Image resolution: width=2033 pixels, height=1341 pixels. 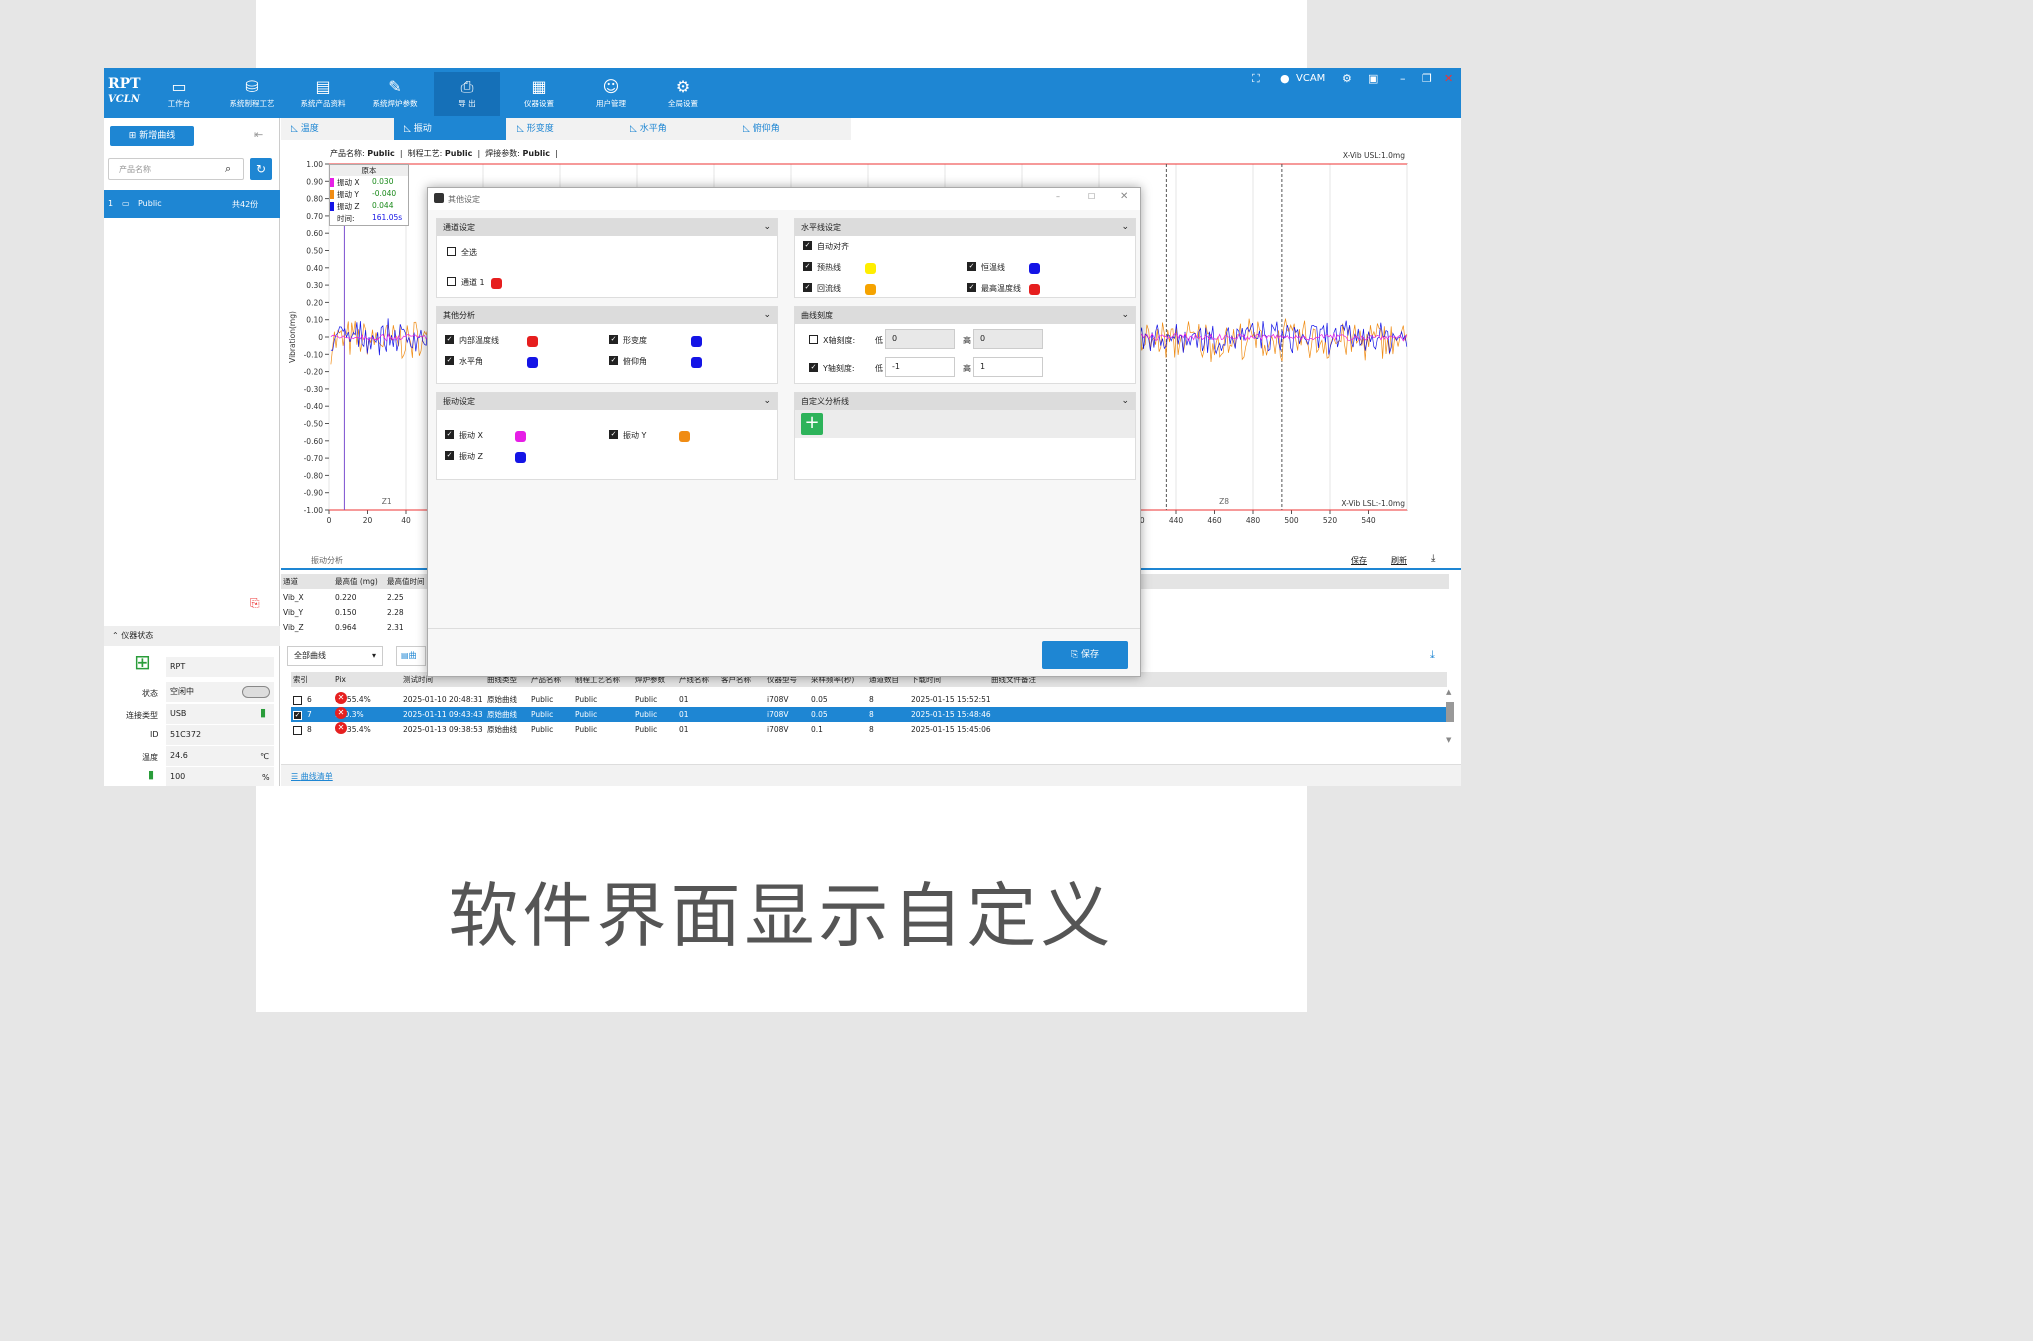 I want to click on dialog-minimize-icon: –, so click(x=1058, y=196).